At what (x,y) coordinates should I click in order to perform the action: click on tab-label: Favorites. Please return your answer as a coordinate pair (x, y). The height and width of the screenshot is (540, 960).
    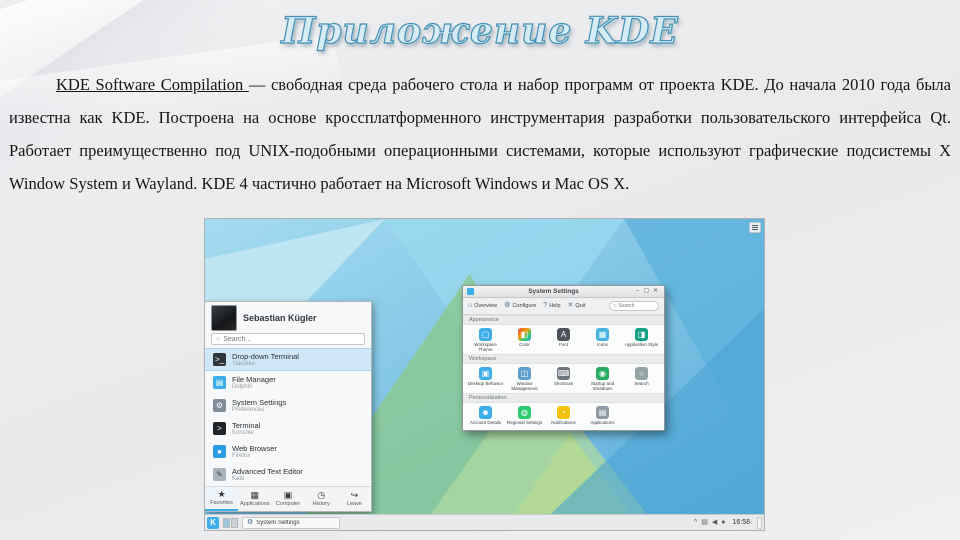
    Looking at the image, I should click on (221, 503).